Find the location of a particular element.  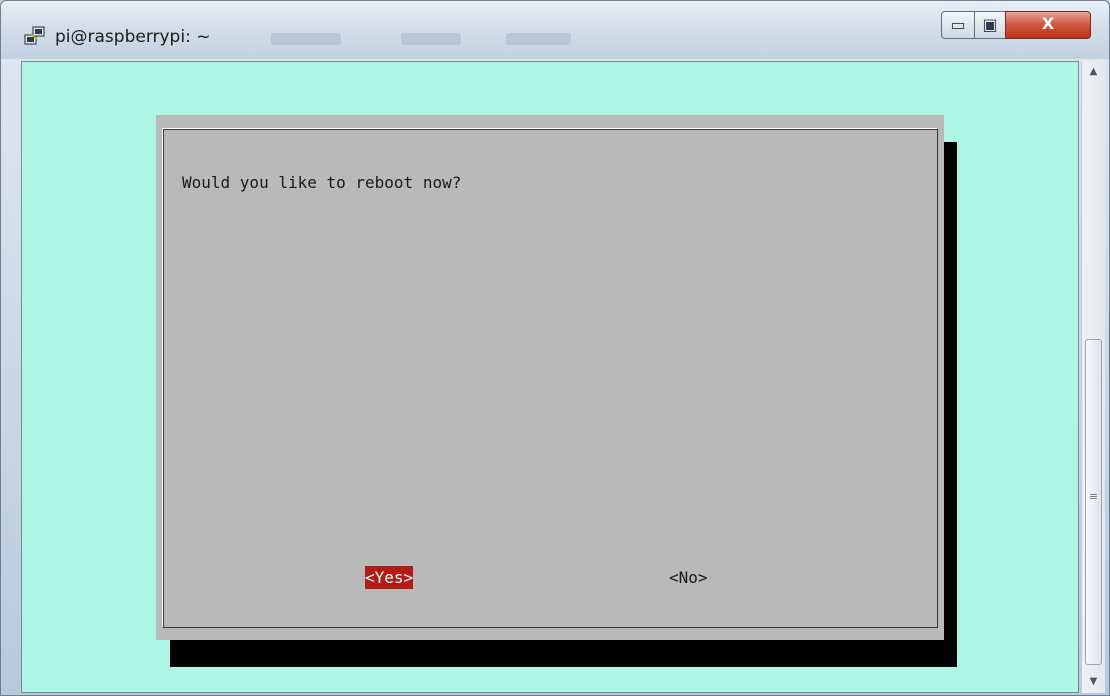

grip-icon: ≡ is located at coordinates (1093, 496).